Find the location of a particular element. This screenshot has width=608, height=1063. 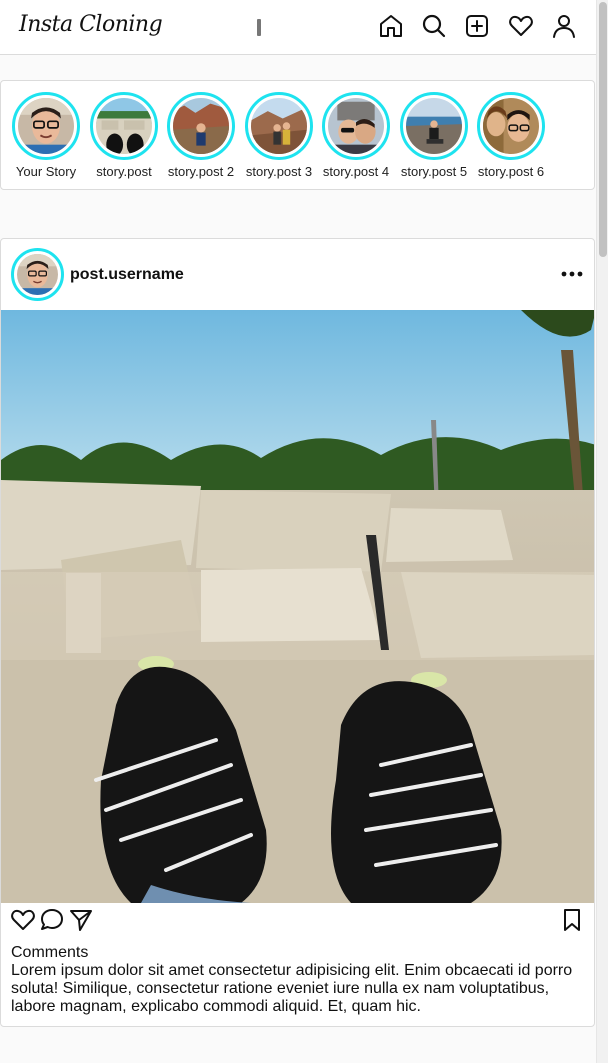

story-label: story.post 3 is located at coordinates (279, 171).